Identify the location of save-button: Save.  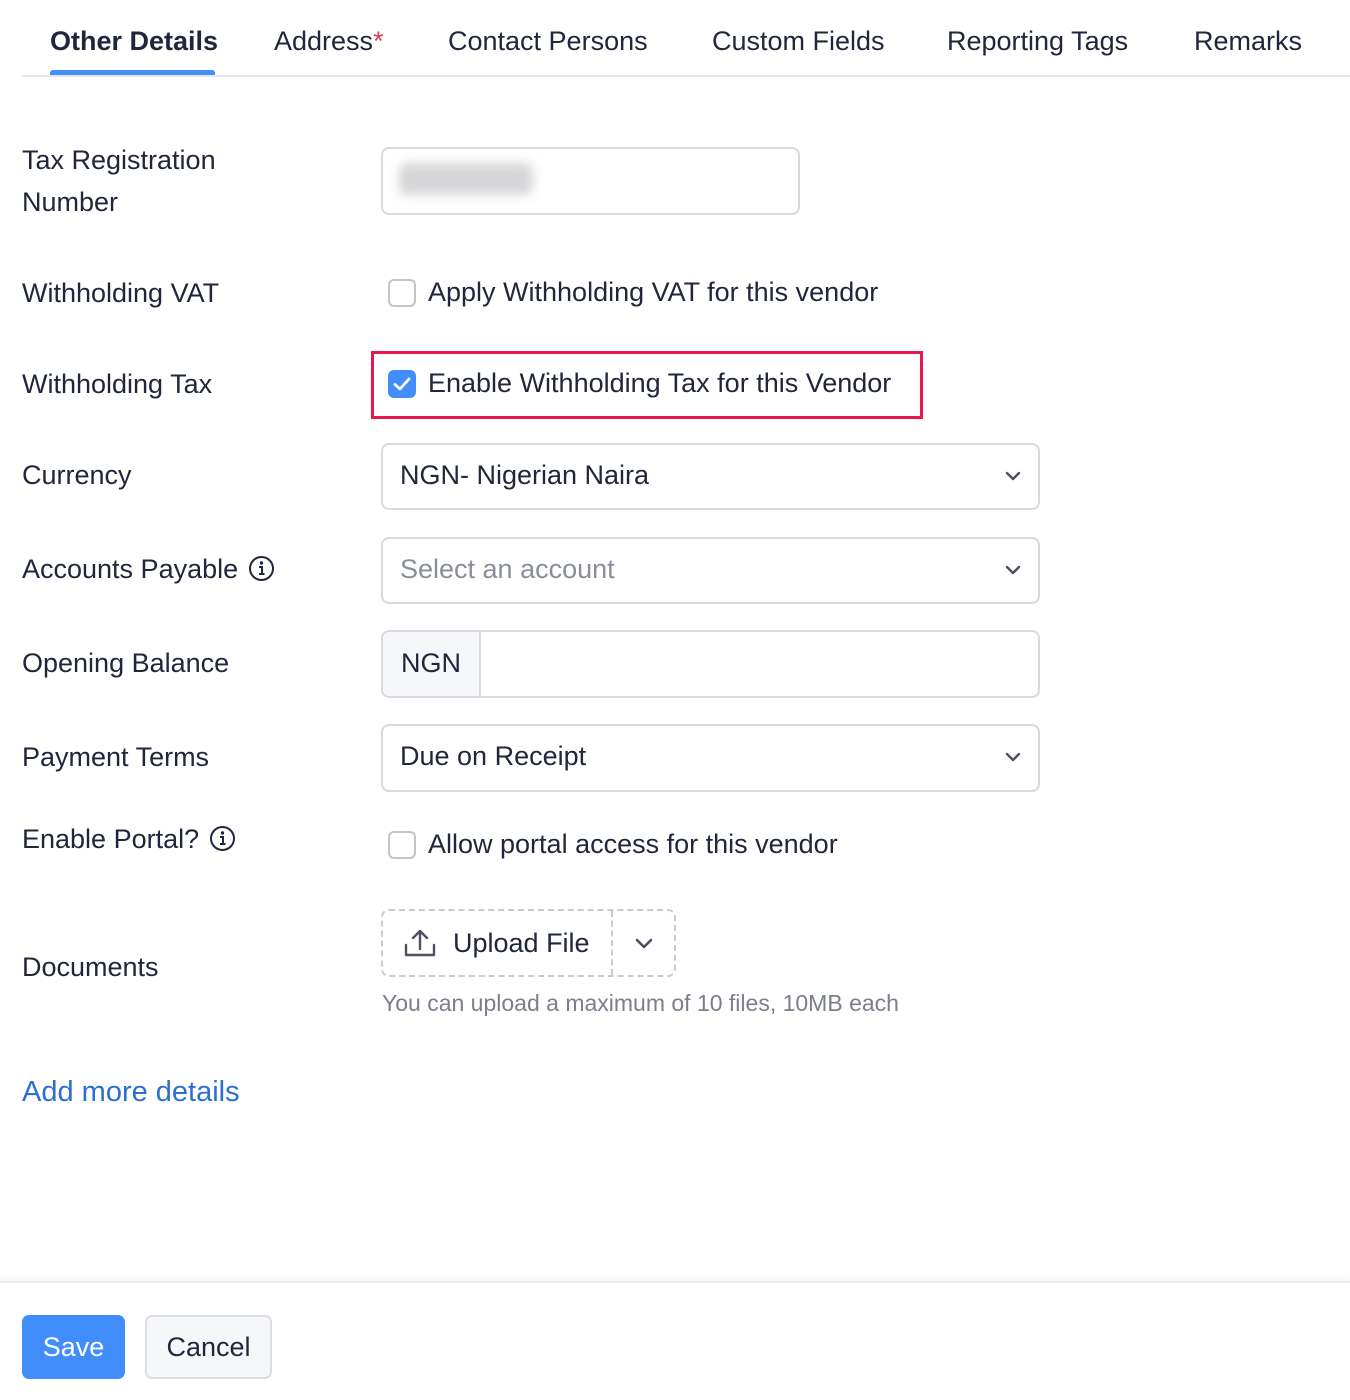
(73, 1347).